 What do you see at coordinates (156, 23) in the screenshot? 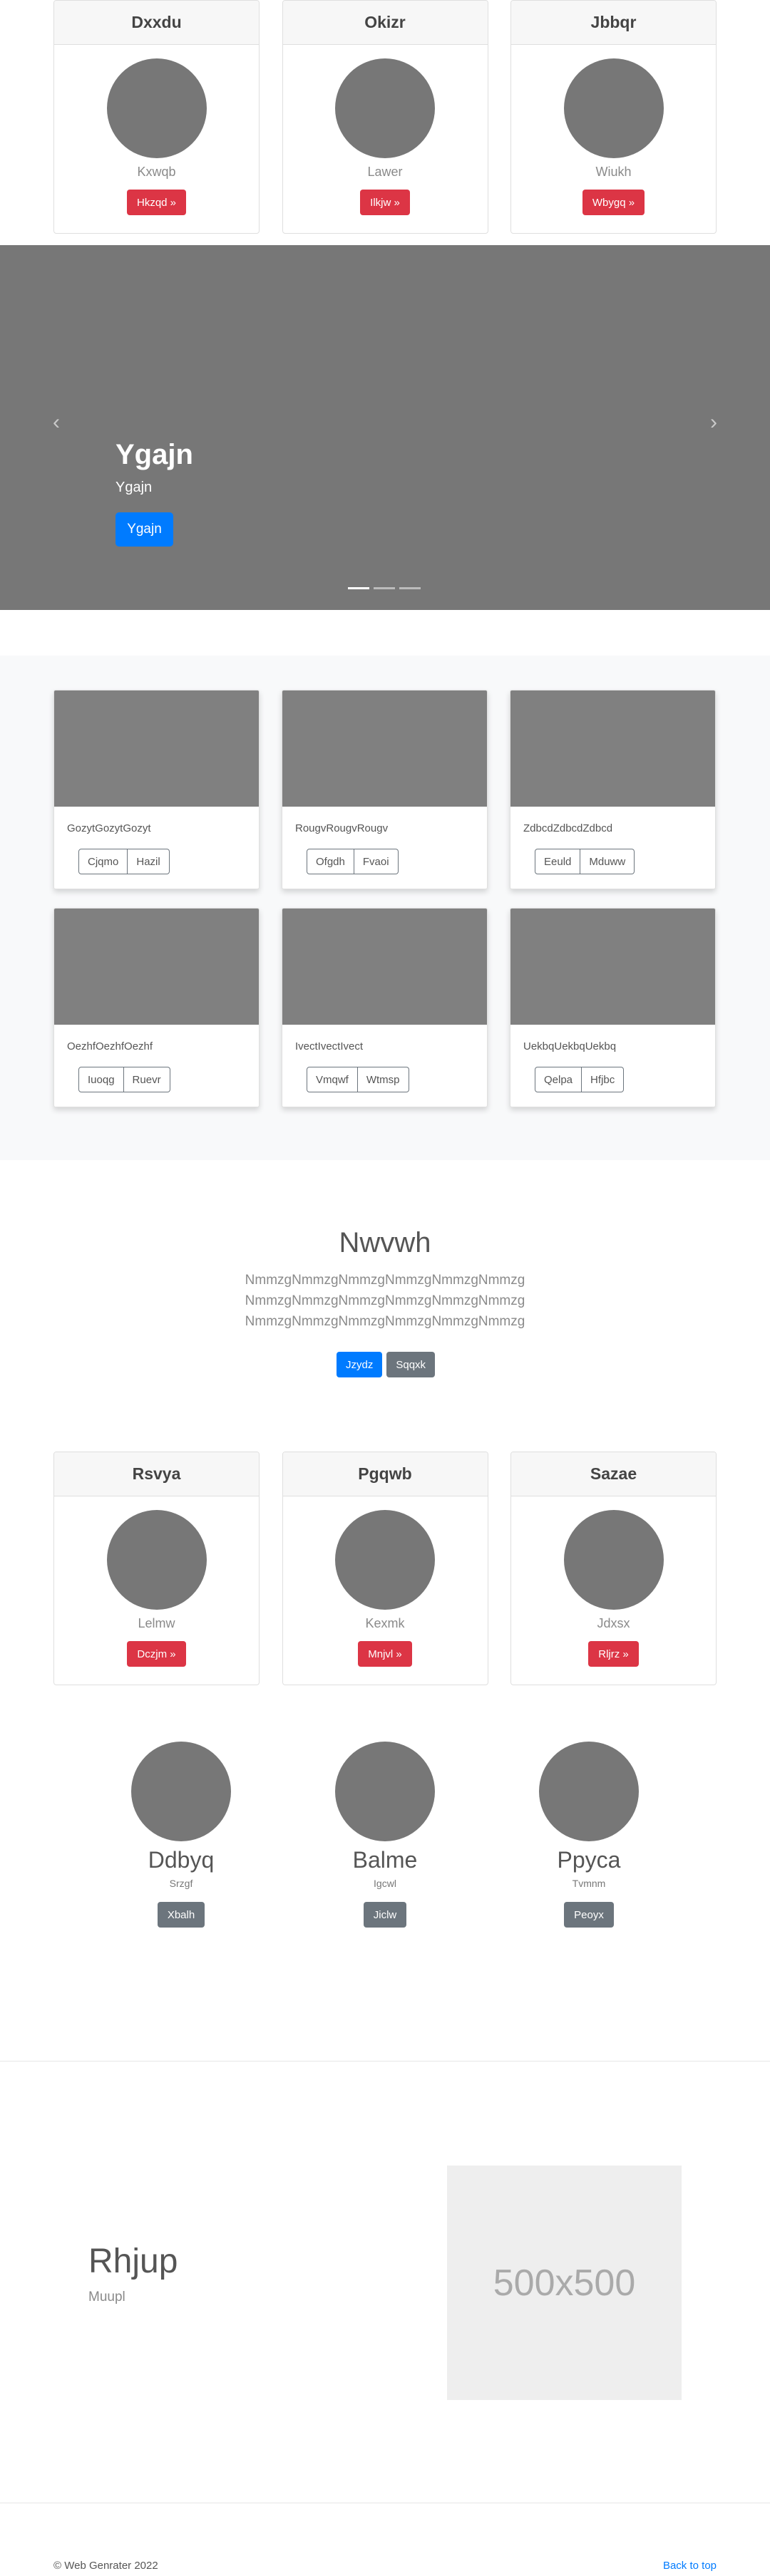
I see `card-title: Dxxdu` at bounding box center [156, 23].